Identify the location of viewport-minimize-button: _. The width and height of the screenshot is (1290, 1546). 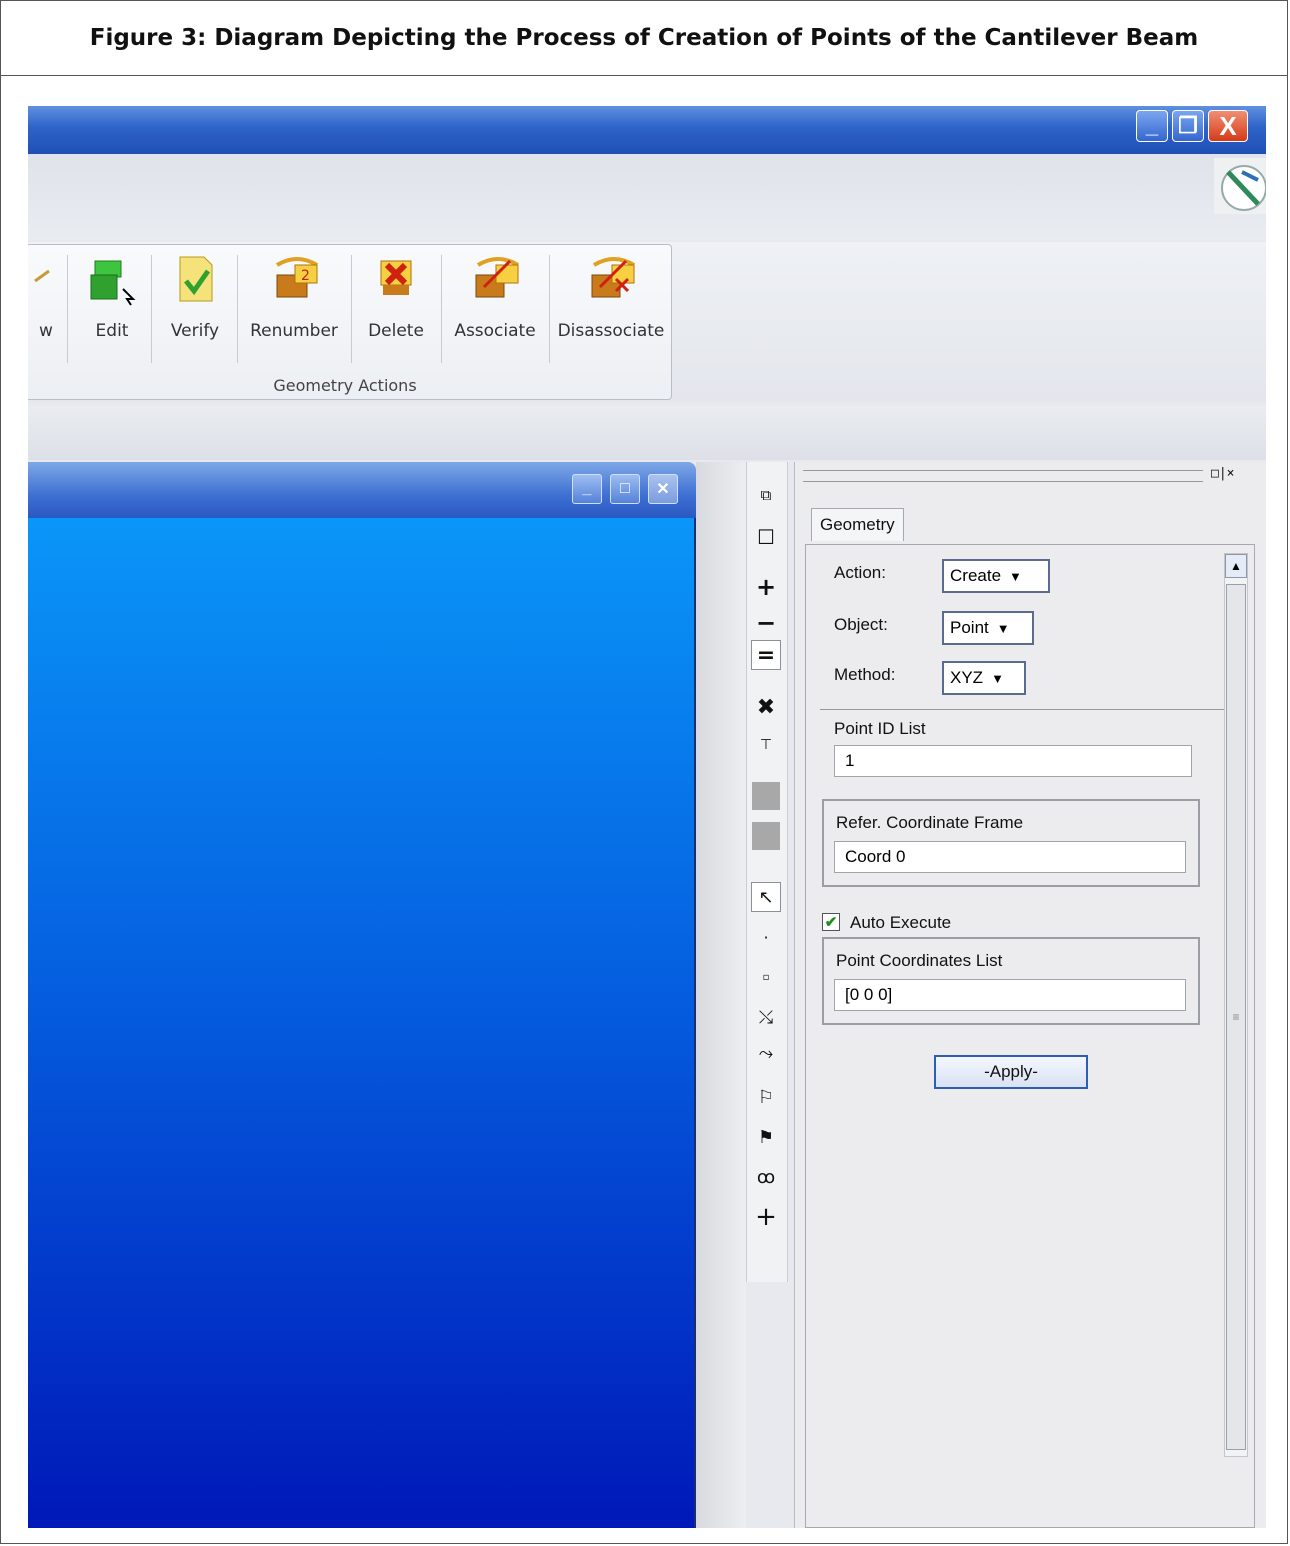
(587, 489).